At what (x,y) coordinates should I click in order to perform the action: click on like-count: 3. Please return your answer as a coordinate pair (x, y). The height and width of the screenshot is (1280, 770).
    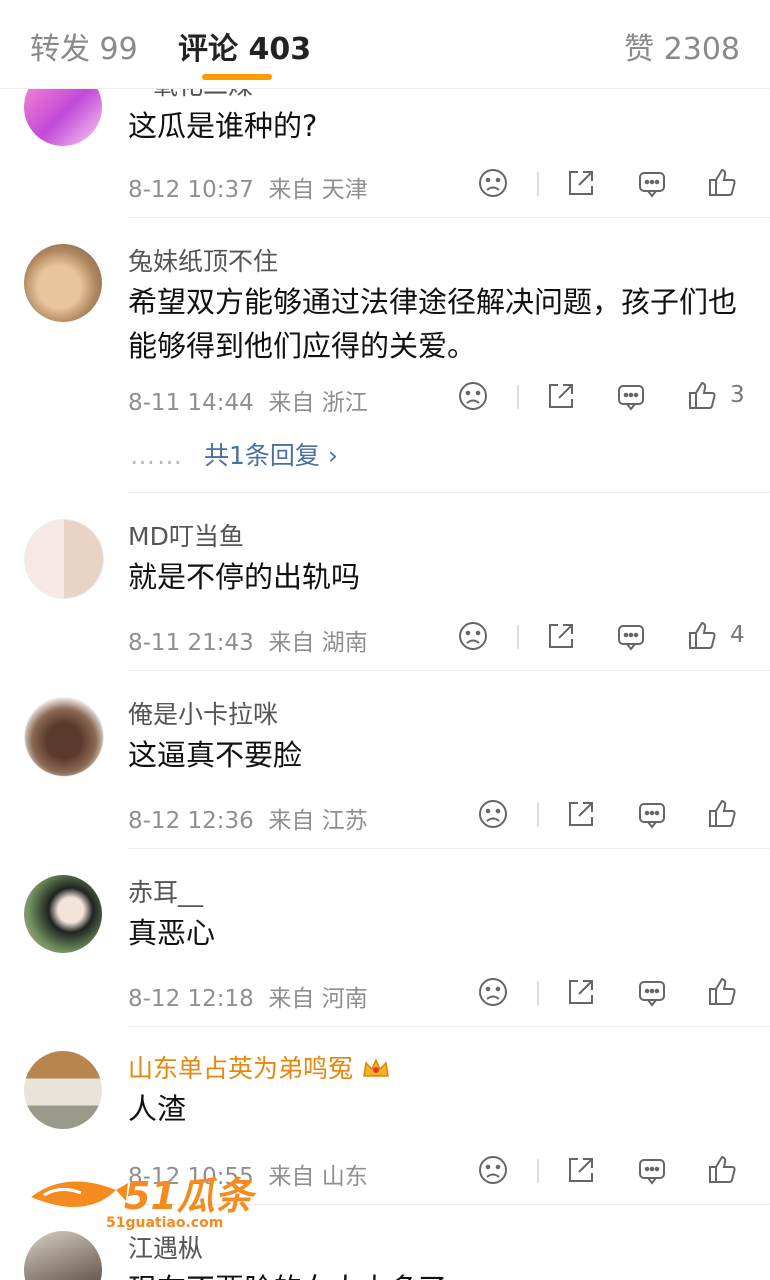
    Looking at the image, I should click on (737, 395).